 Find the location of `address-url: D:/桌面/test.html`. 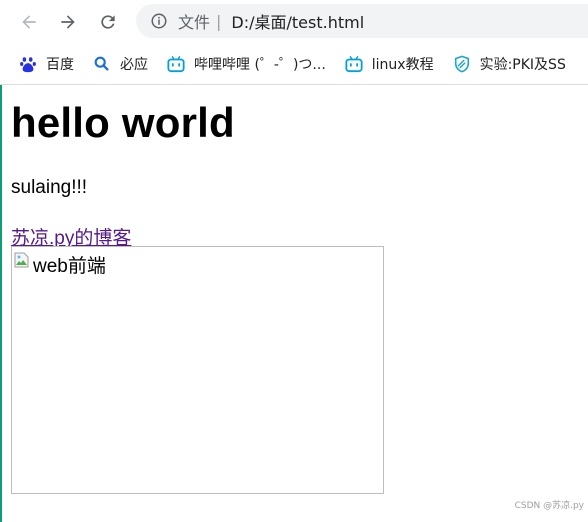

address-url: D:/桌面/test.html is located at coordinates (297, 21).